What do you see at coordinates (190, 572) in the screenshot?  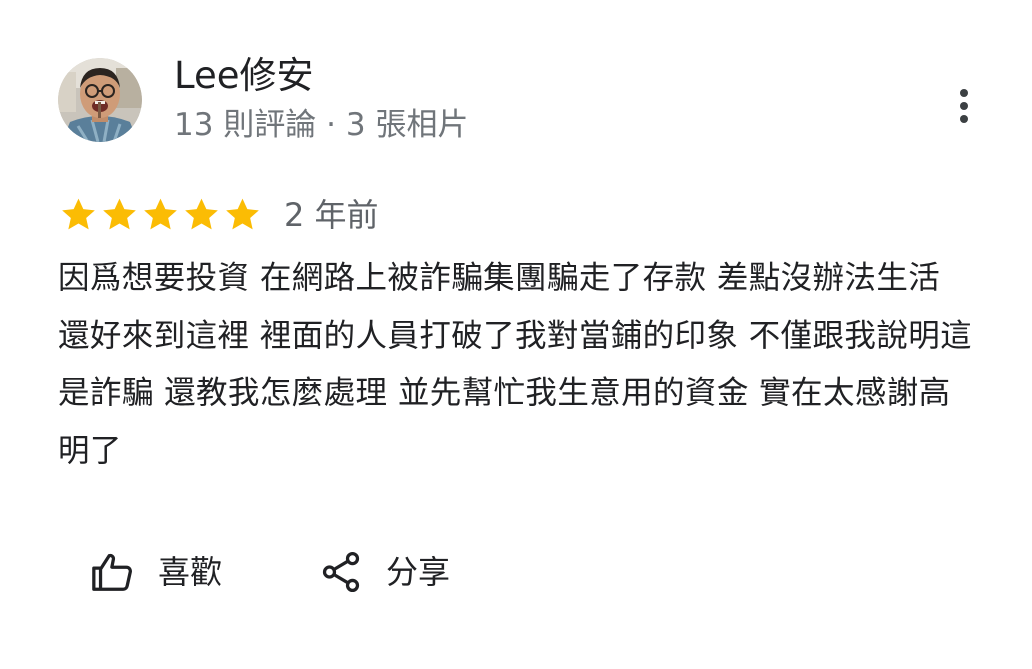 I see `like-label: 喜歡` at bounding box center [190, 572].